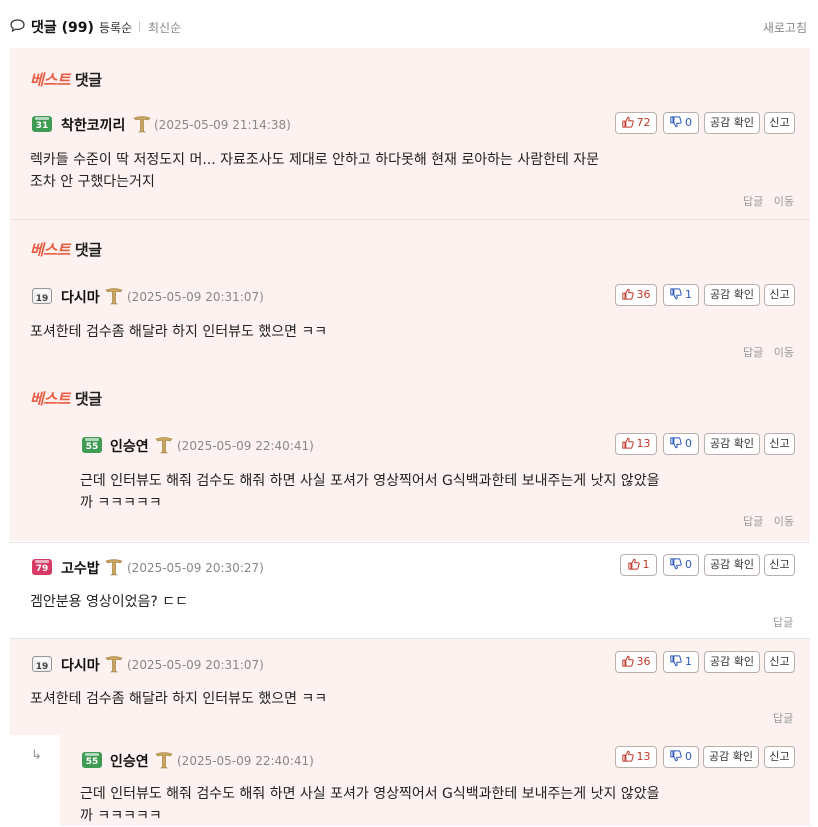  I want to click on comment-date: (2025-05-09 20:30:27), so click(195, 568).